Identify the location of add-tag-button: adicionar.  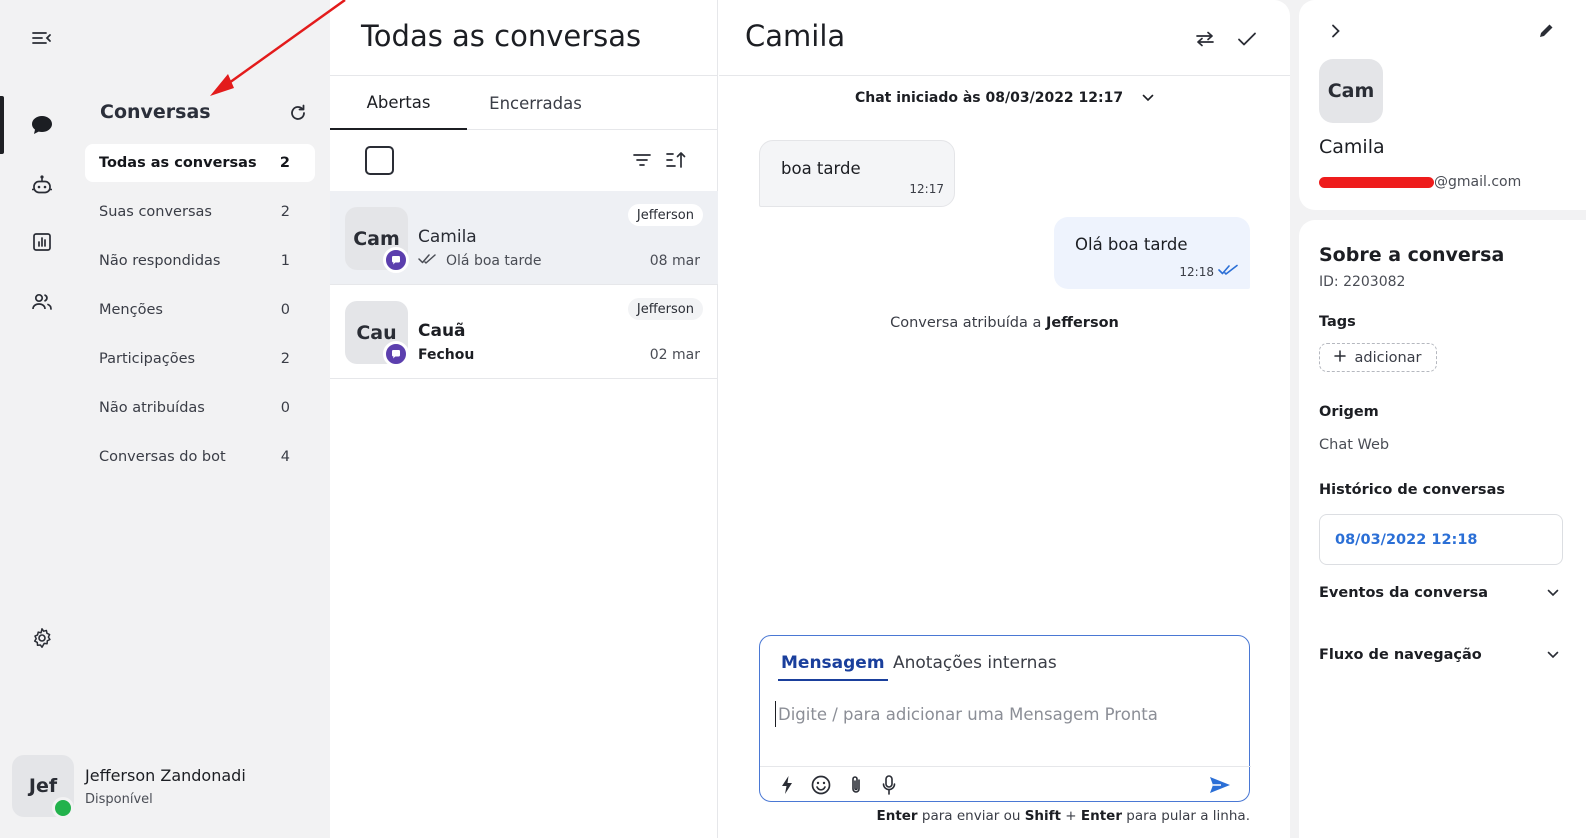
(1378, 357).